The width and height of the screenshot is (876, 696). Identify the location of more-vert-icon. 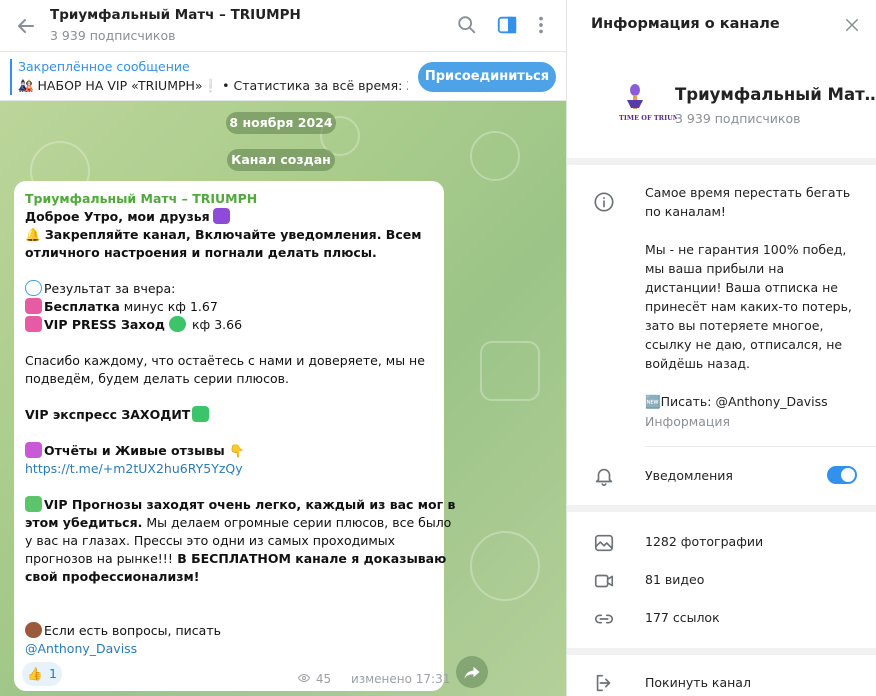
(541, 25).